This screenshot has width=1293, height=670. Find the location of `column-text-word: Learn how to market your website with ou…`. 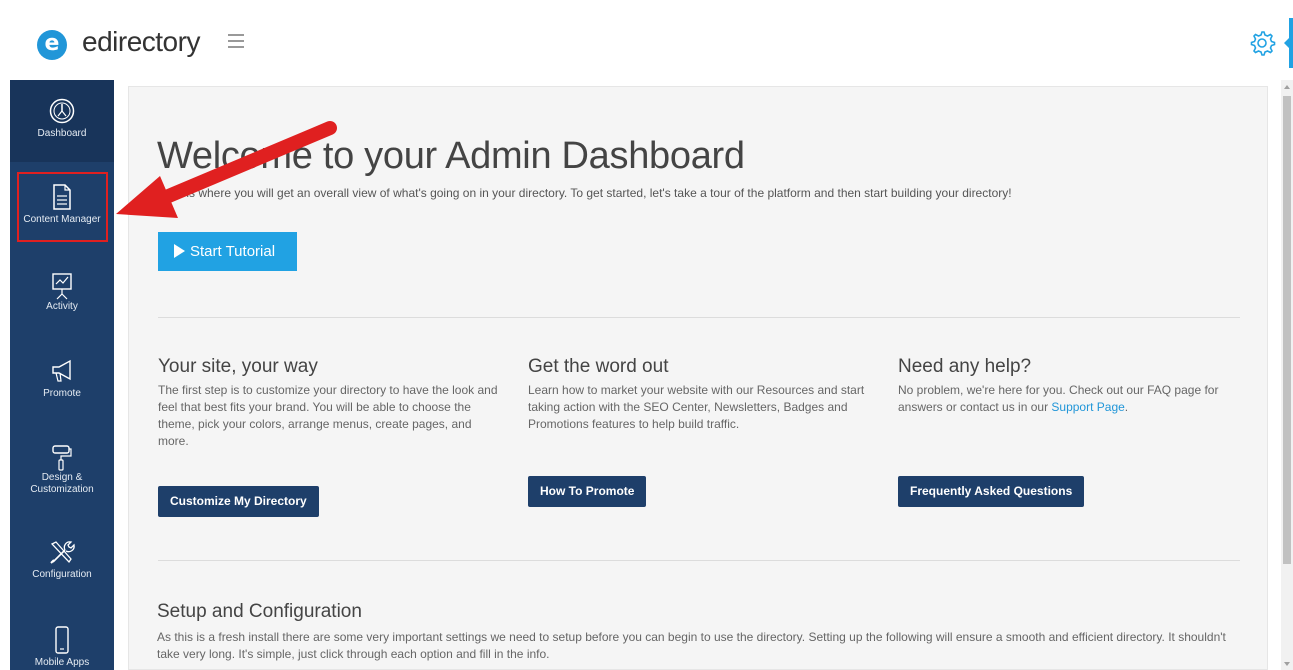

column-text-word: Learn how to market your website with ou… is located at coordinates (696, 407).